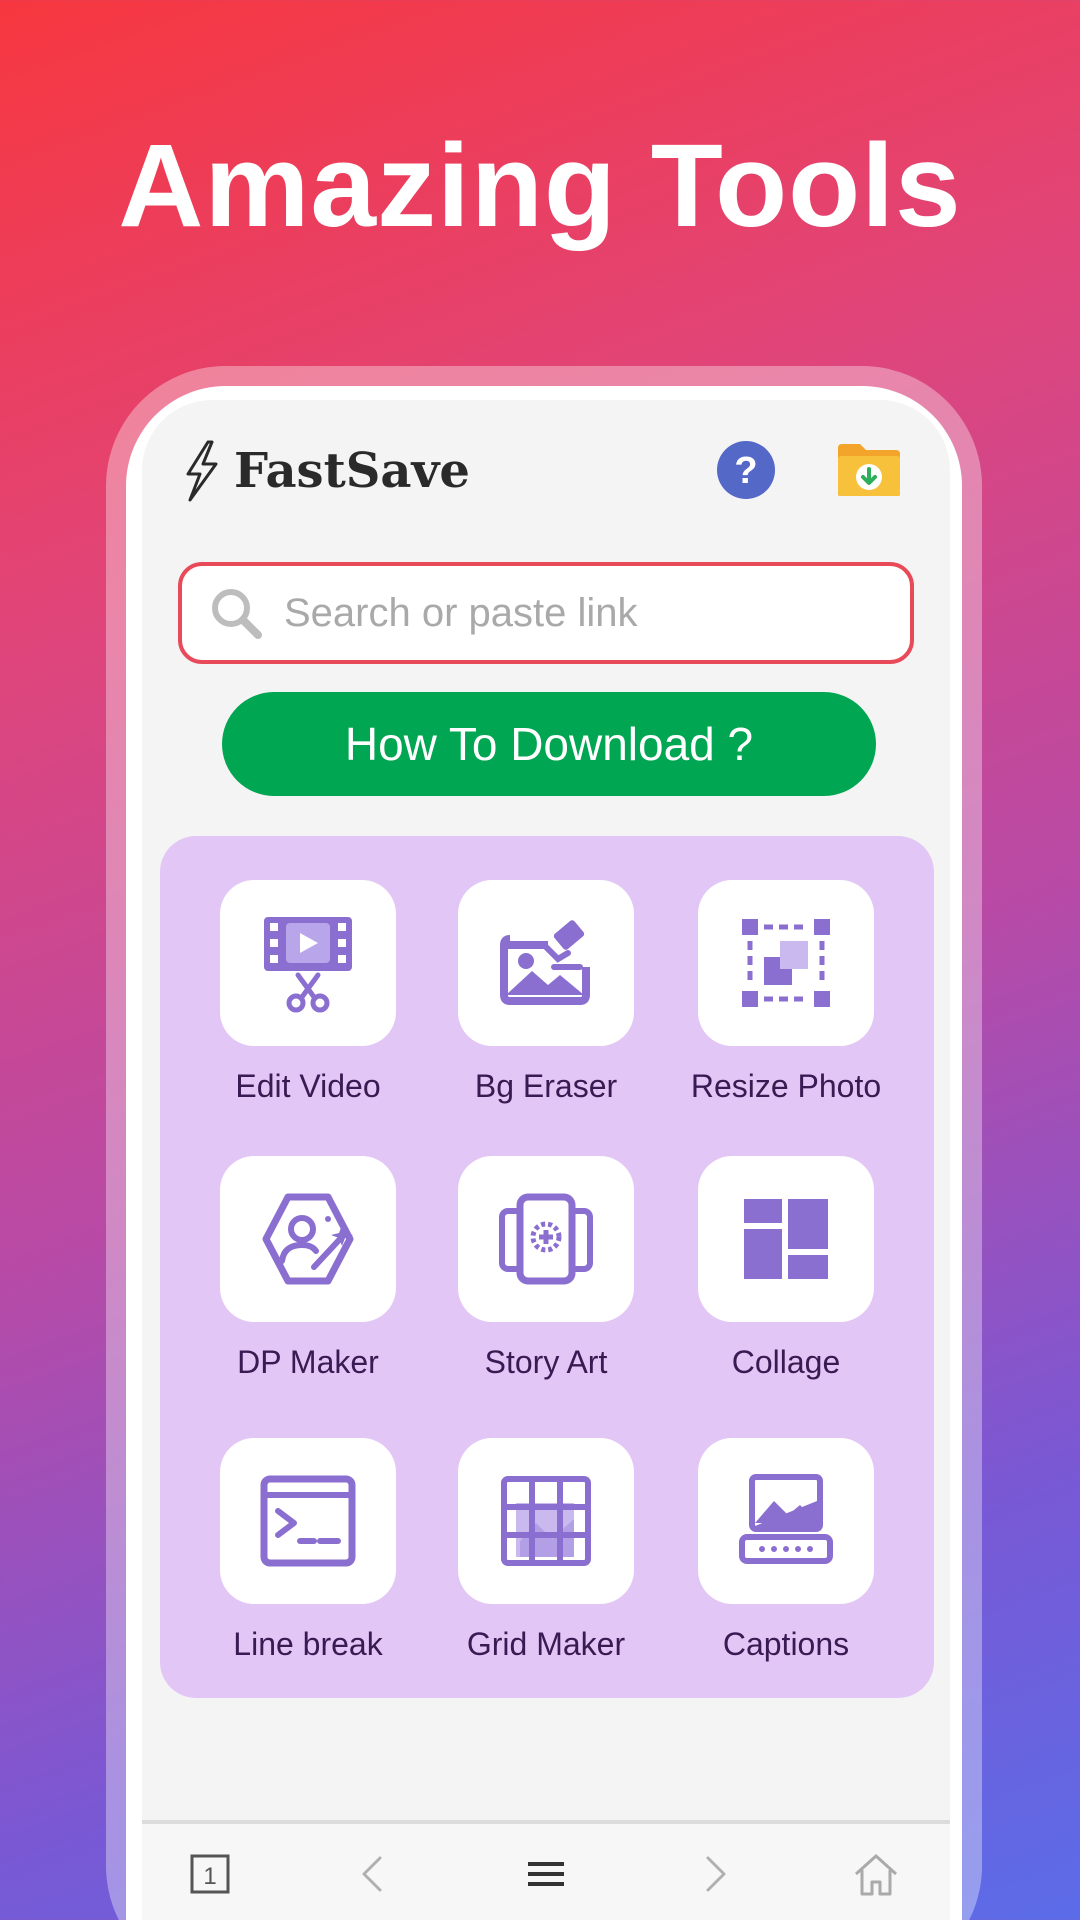  What do you see at coordinates (546, 1362) in the screenshot?
I see `tool-label: Story Art` at bounding box center [546, 1362].